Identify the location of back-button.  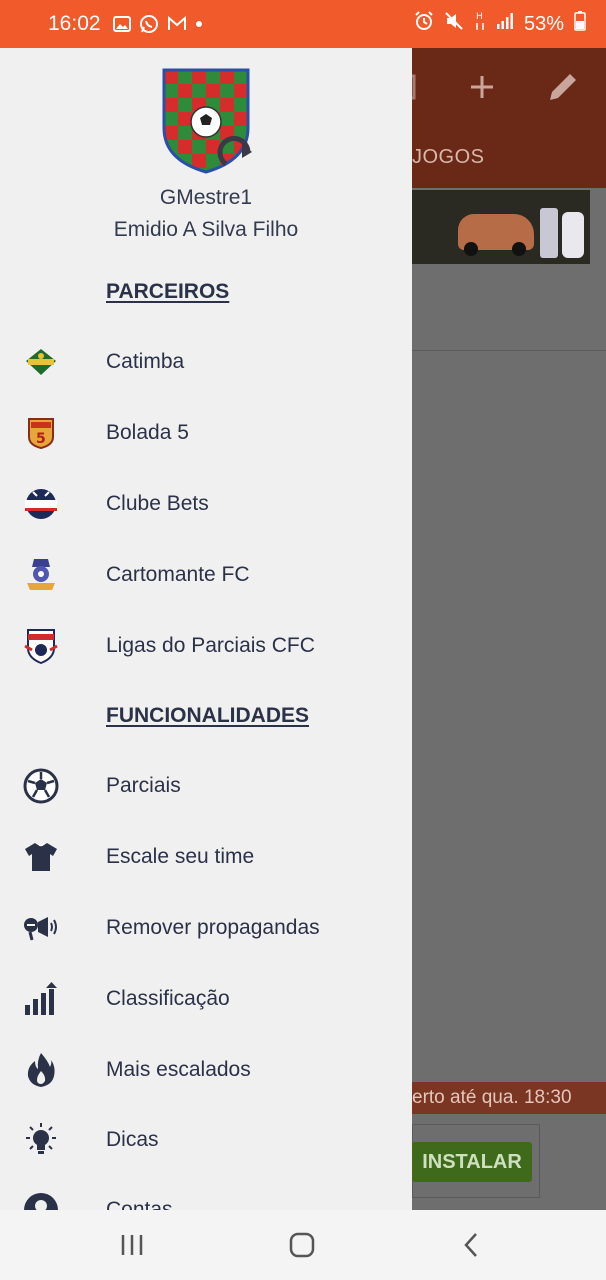
(471, 1247).